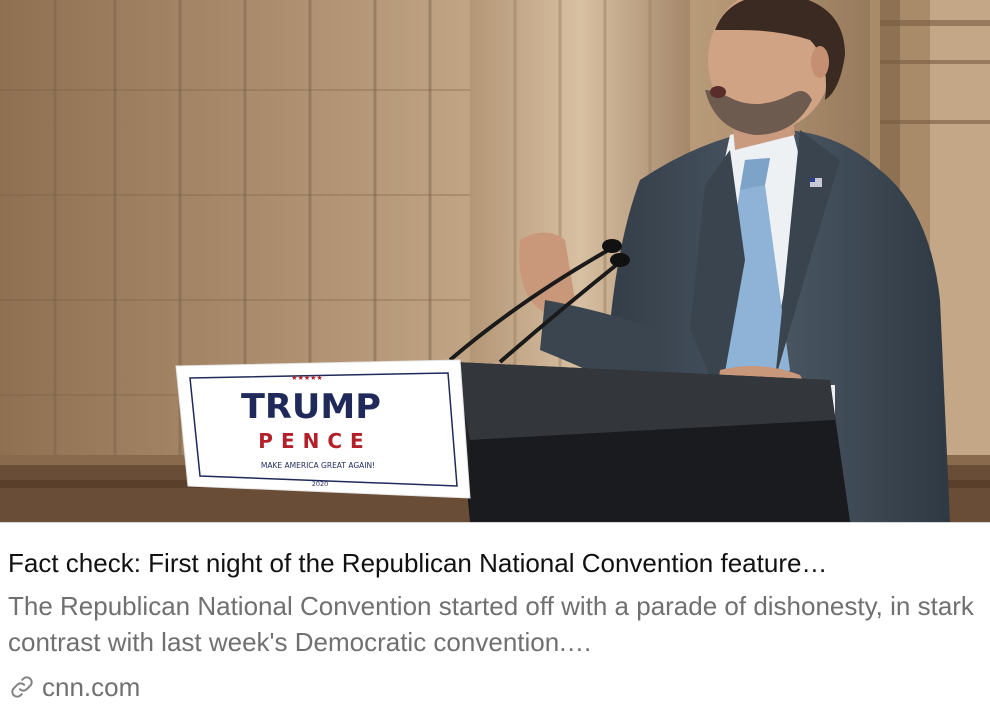  Describe the element at coordinates (91, 687) in the screenshot. I see `preview-domain: cnn.com` at that location.